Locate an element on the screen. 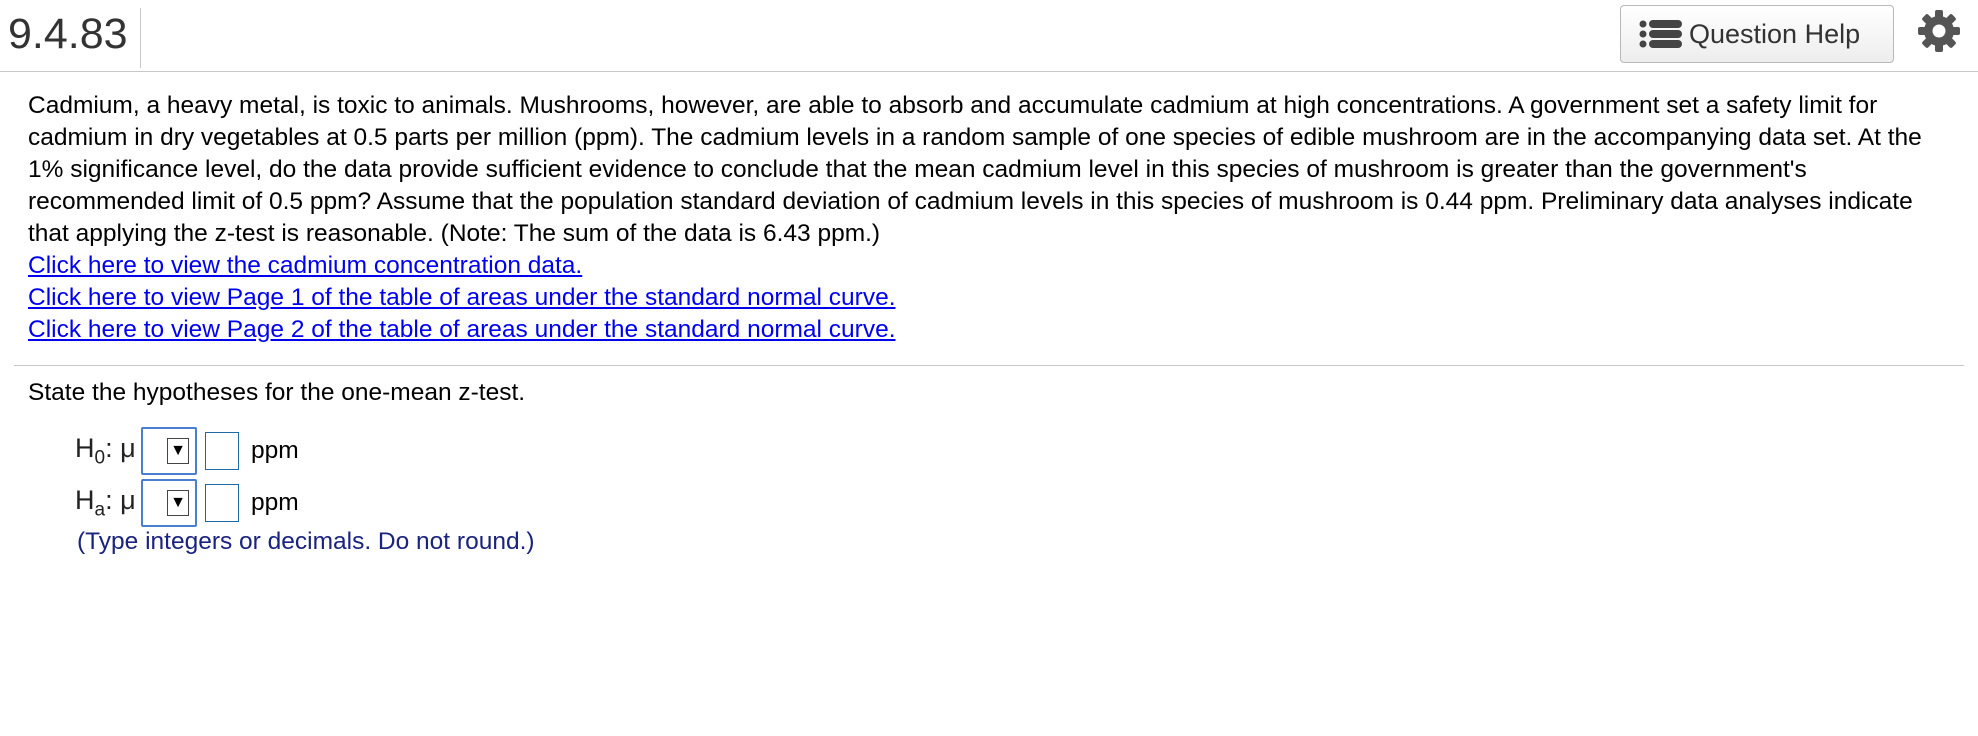  alt-unit: ppm is located at coordinates (275, 502).